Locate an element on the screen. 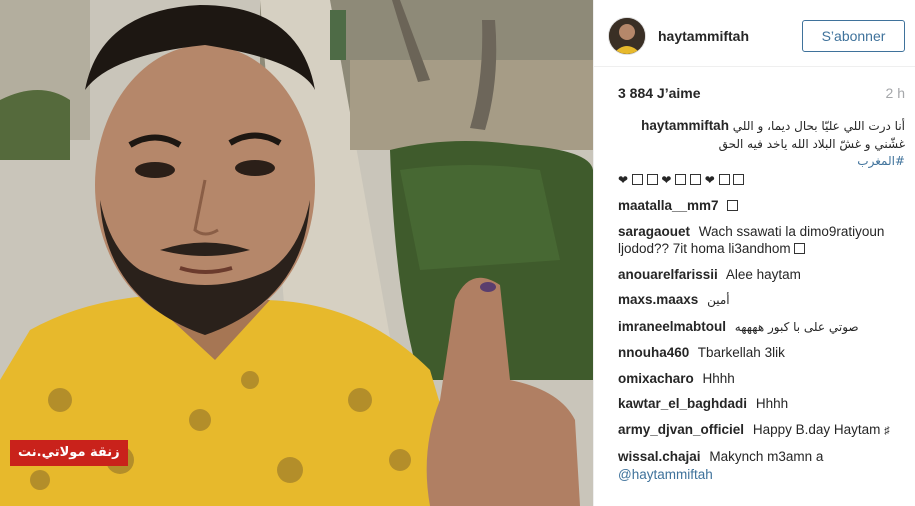 Image resolution: width=915 pixels, height=506 pixels. comment-username: army_djvan_officiel is located at coordinates (681, 429).